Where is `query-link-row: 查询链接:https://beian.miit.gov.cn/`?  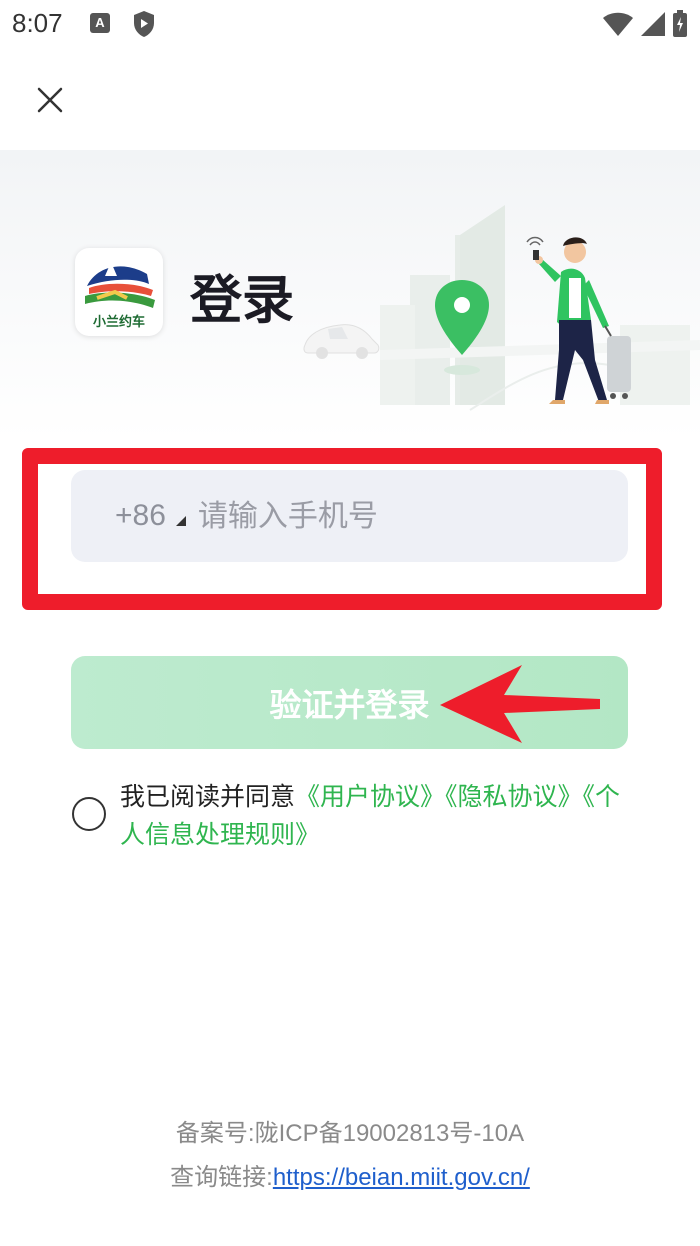
query-link-row: 查询链接:https://beian.miit.gov.cn/ is located at coordinates (350, 1178).